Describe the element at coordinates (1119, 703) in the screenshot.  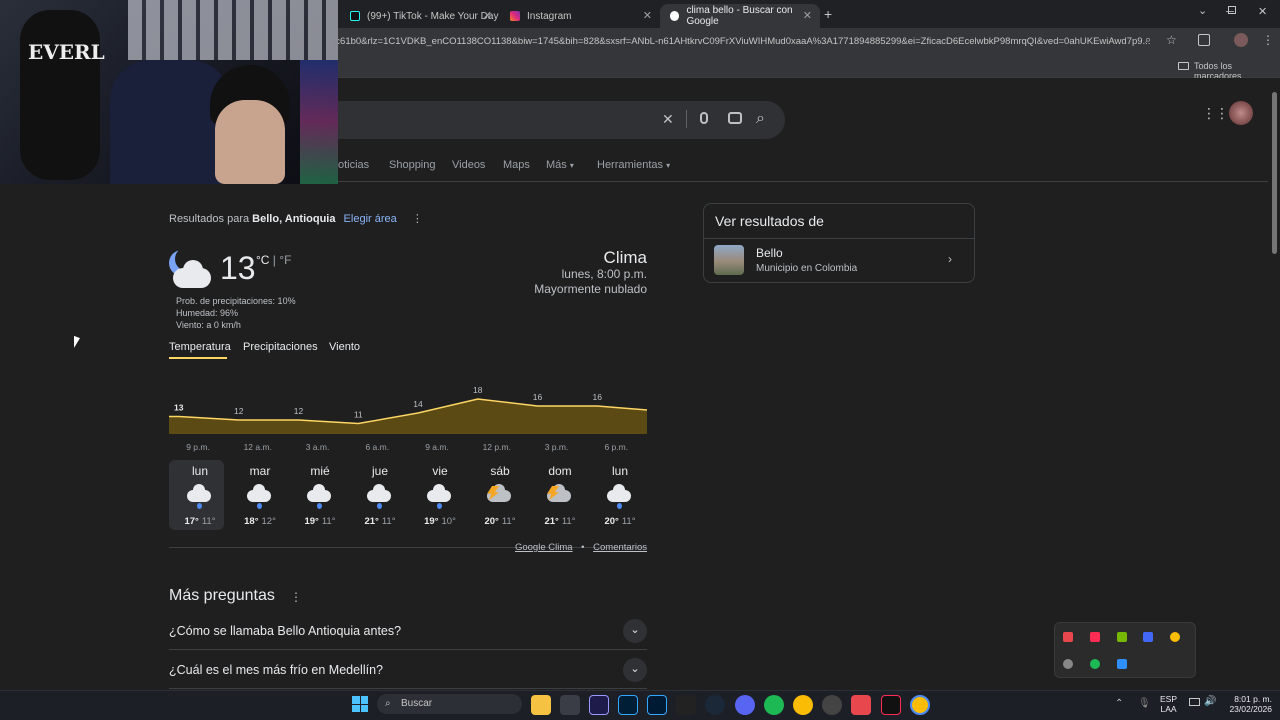
I see `chevron-up-icon: ⌃` at that location.